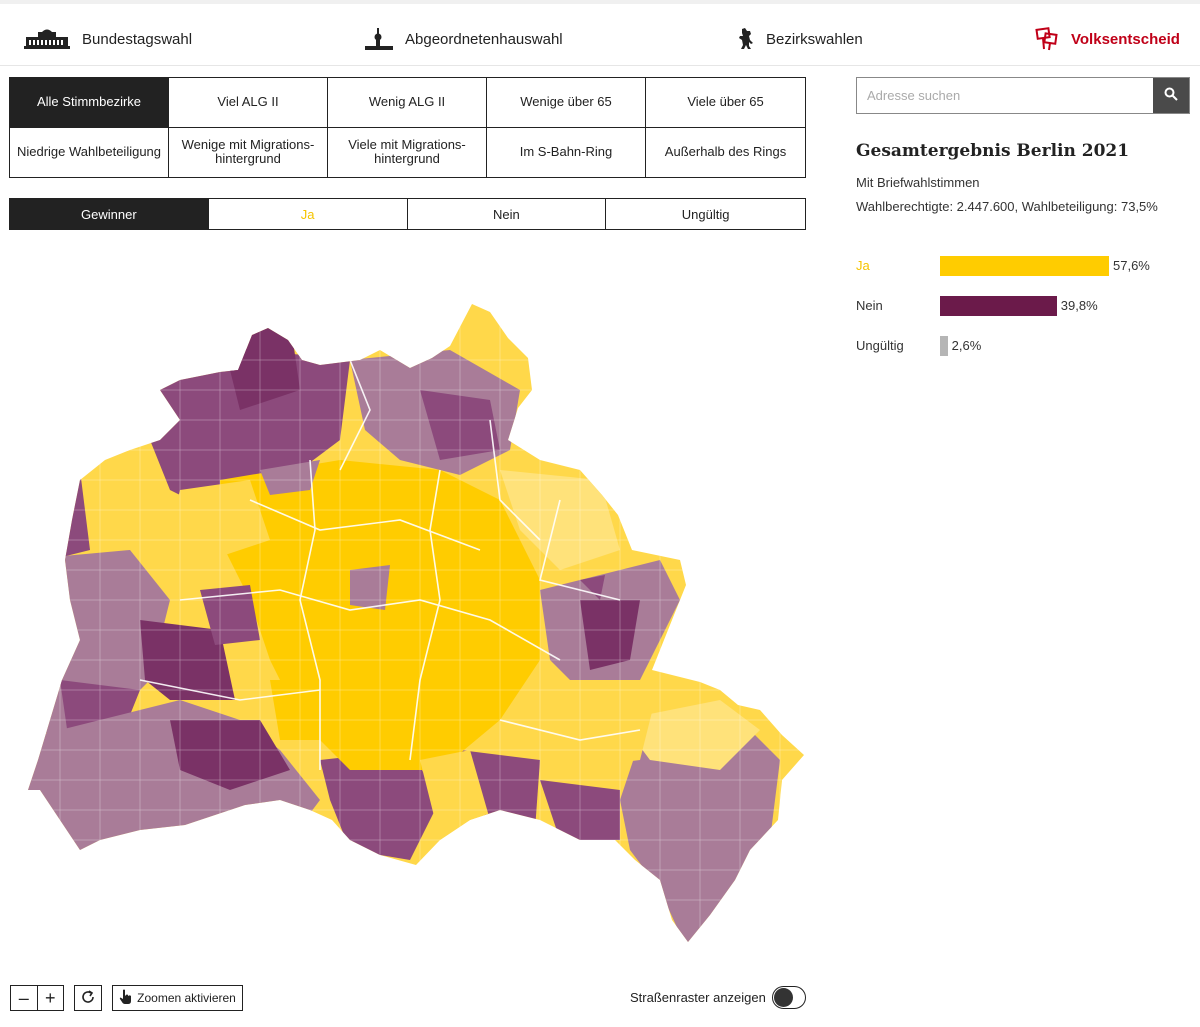 This screenshot has width=1200, height=1027. Describe the element at coordinates (407, 103) in the screenshot. I see `filter-wenig-alg-ii: Wenig ALG II` at that location.